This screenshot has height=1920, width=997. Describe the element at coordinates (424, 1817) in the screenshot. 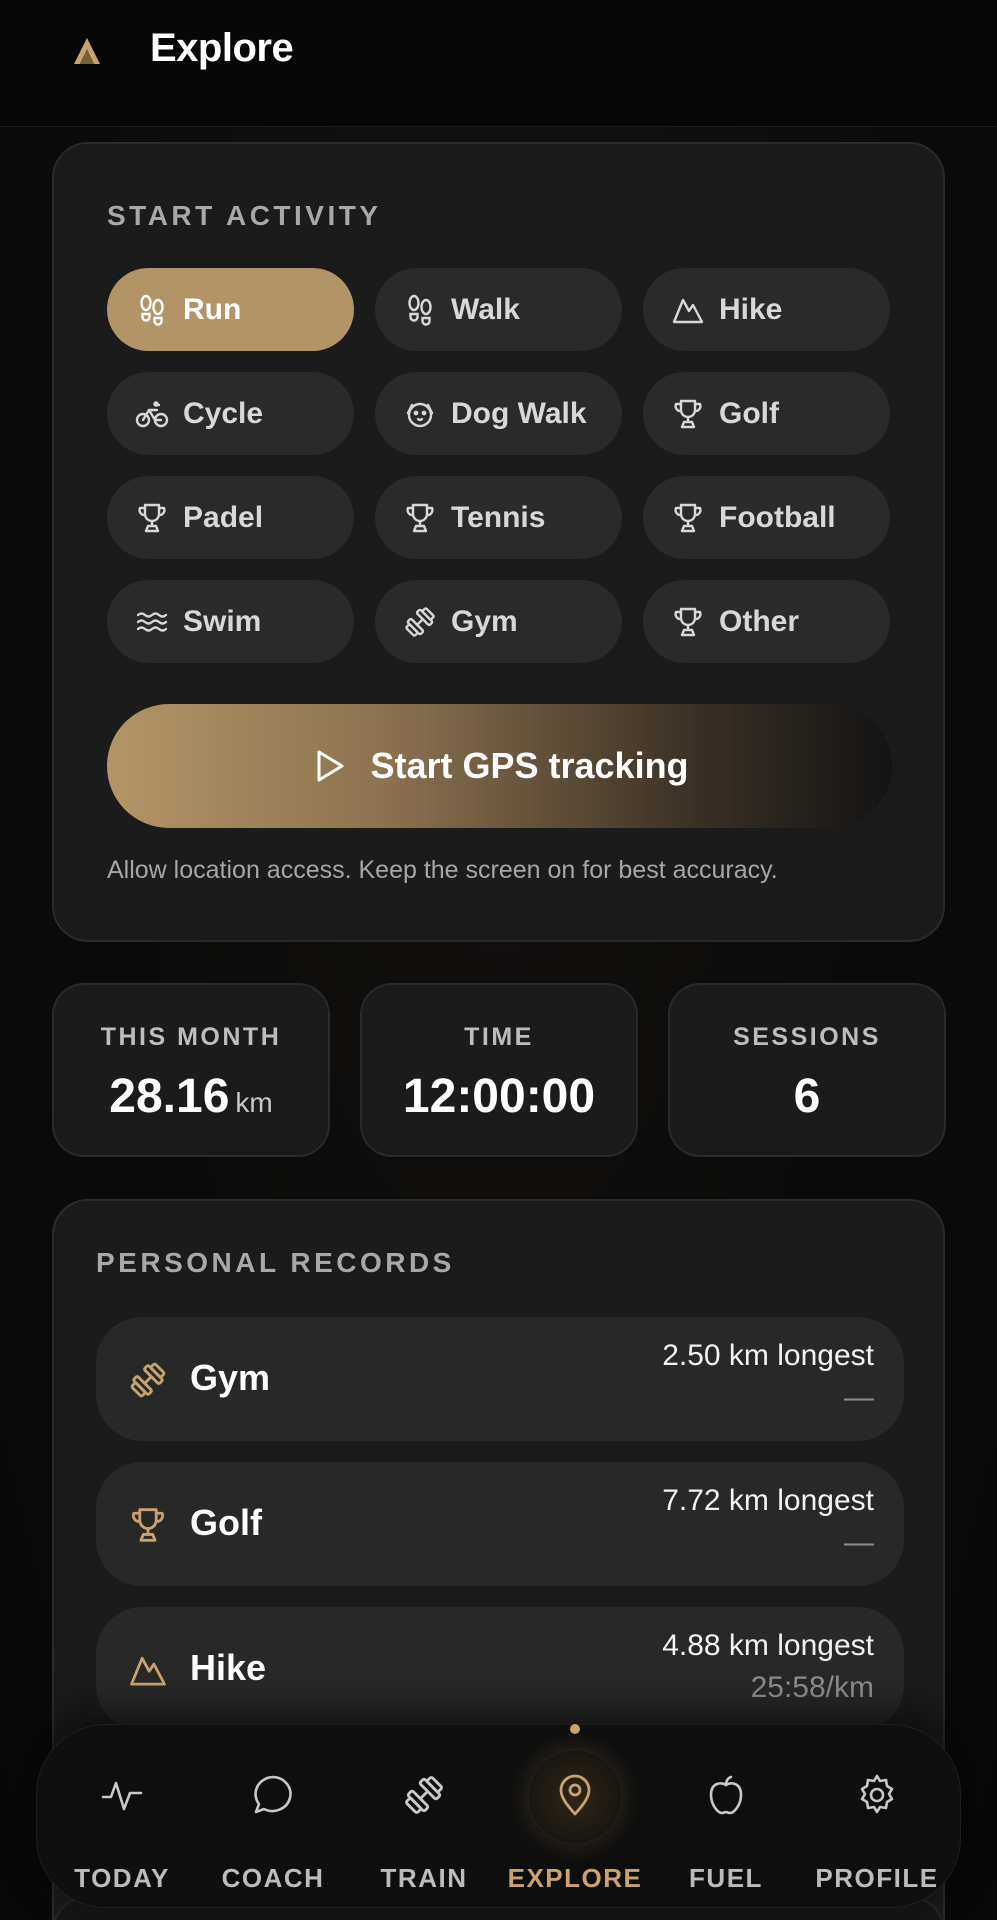

I see `nav-item-train: TRAIN` at that location.